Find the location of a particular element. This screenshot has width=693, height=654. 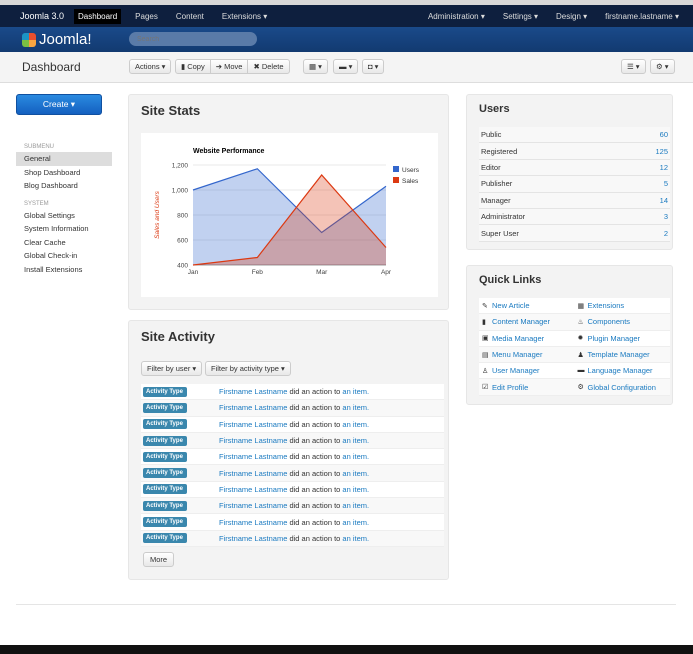

file-icon: ▮ is located at coordinates (484, 322).